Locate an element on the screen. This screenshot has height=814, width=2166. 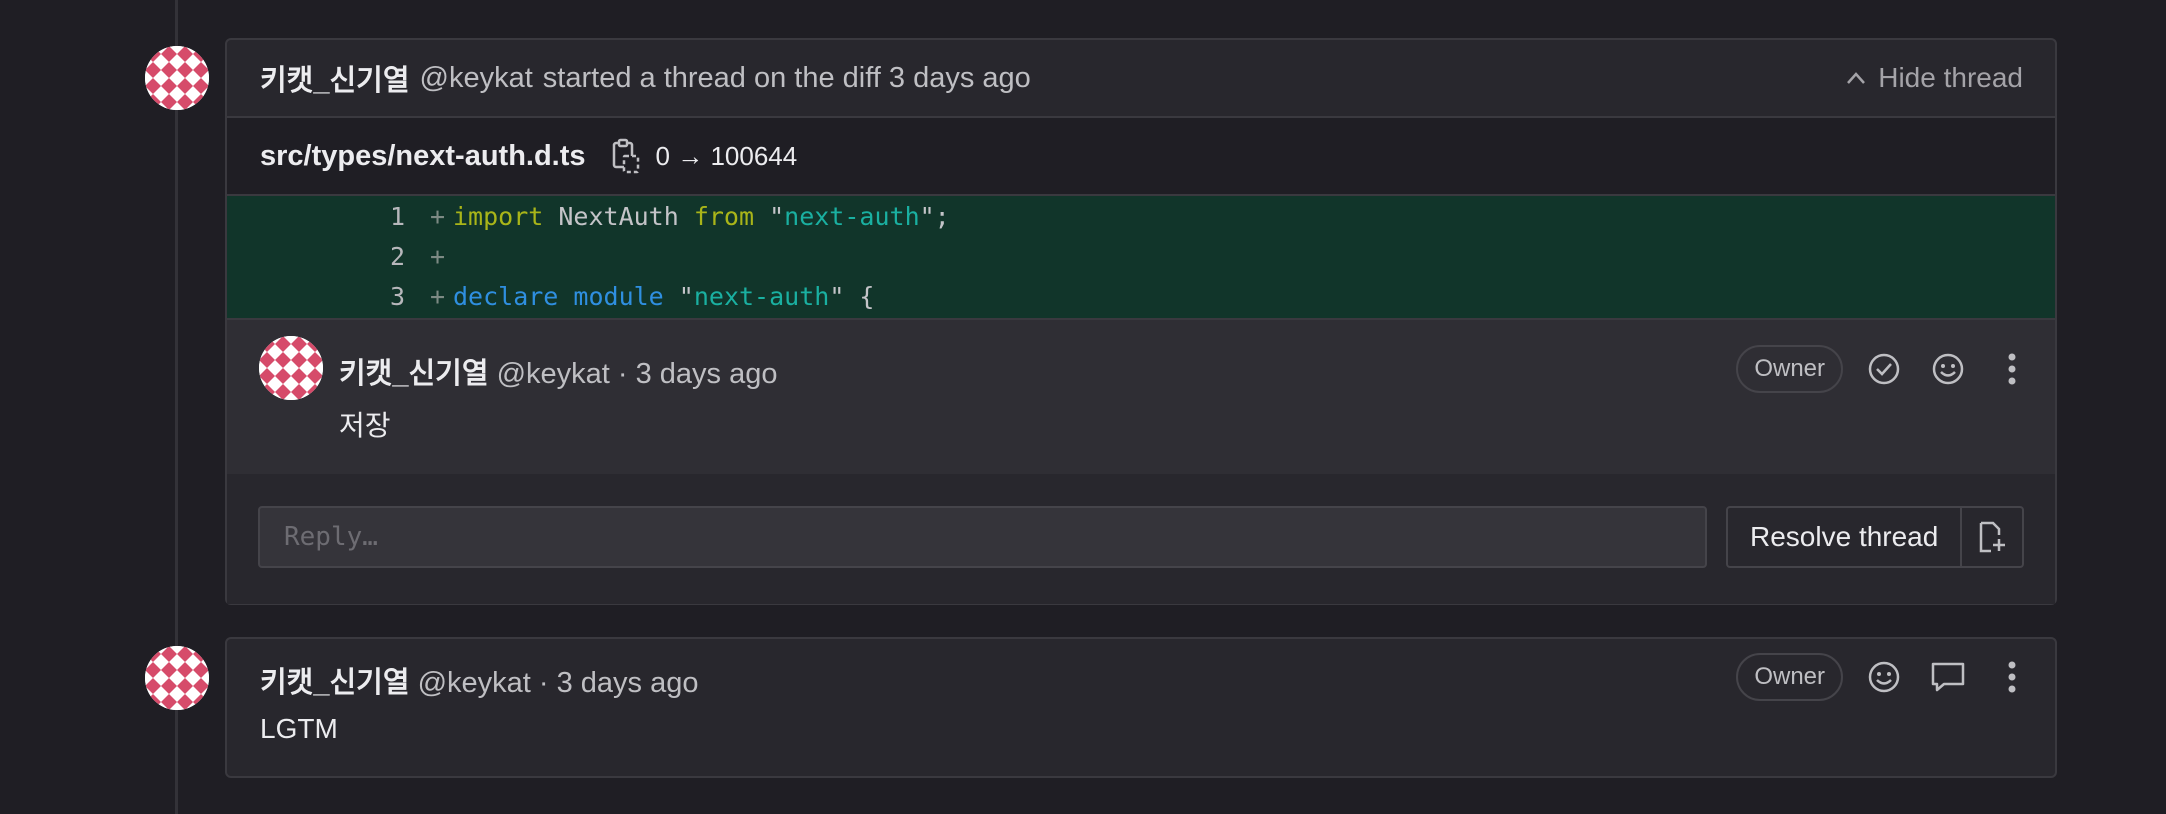
comment-meta: @keykat · 3 days ago is located at coordinates (558, 683).